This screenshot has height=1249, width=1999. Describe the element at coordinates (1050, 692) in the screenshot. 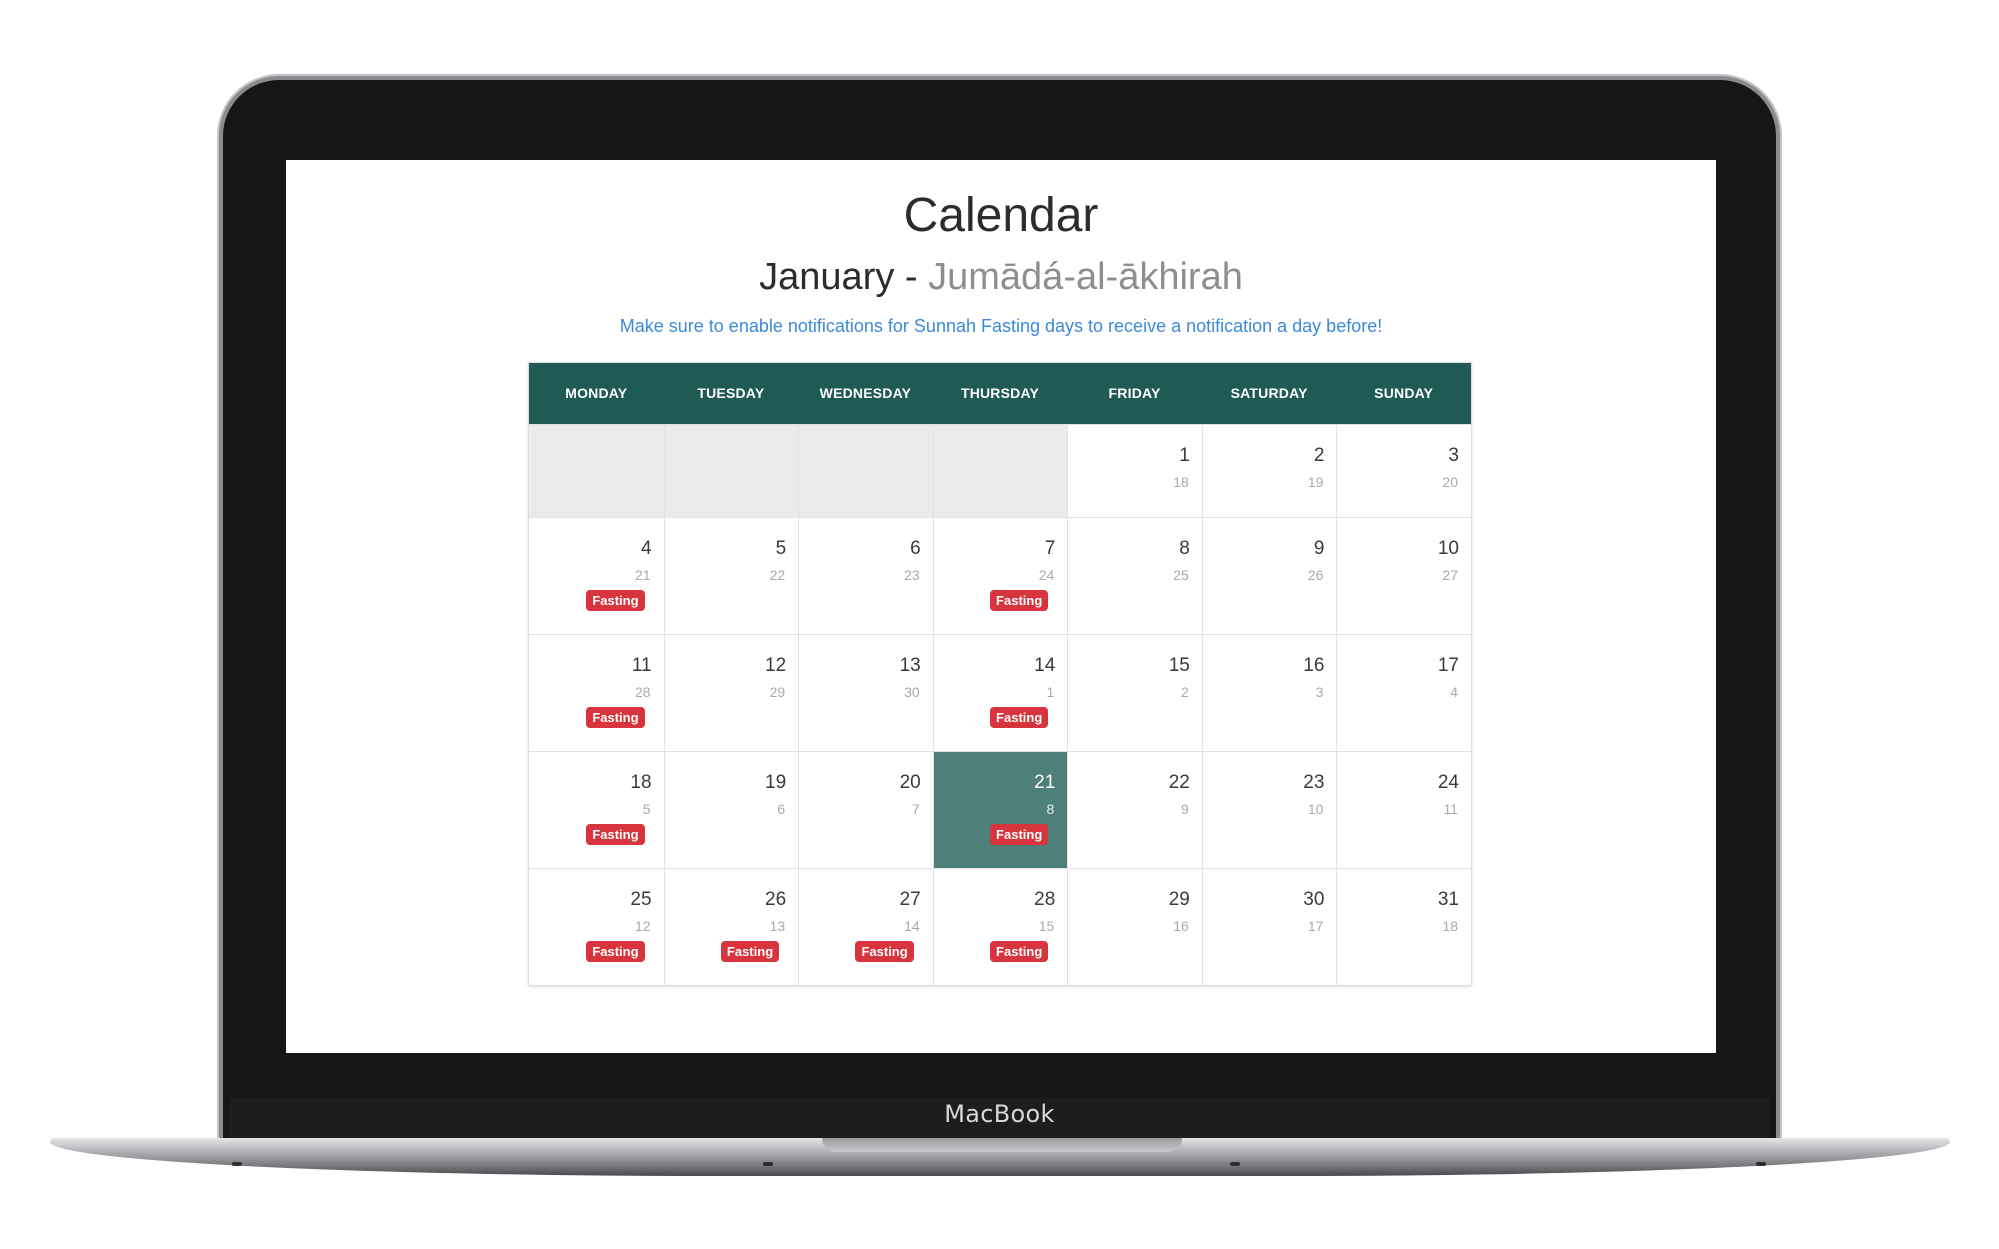

I see `hijri-day-number: 1` at that location.